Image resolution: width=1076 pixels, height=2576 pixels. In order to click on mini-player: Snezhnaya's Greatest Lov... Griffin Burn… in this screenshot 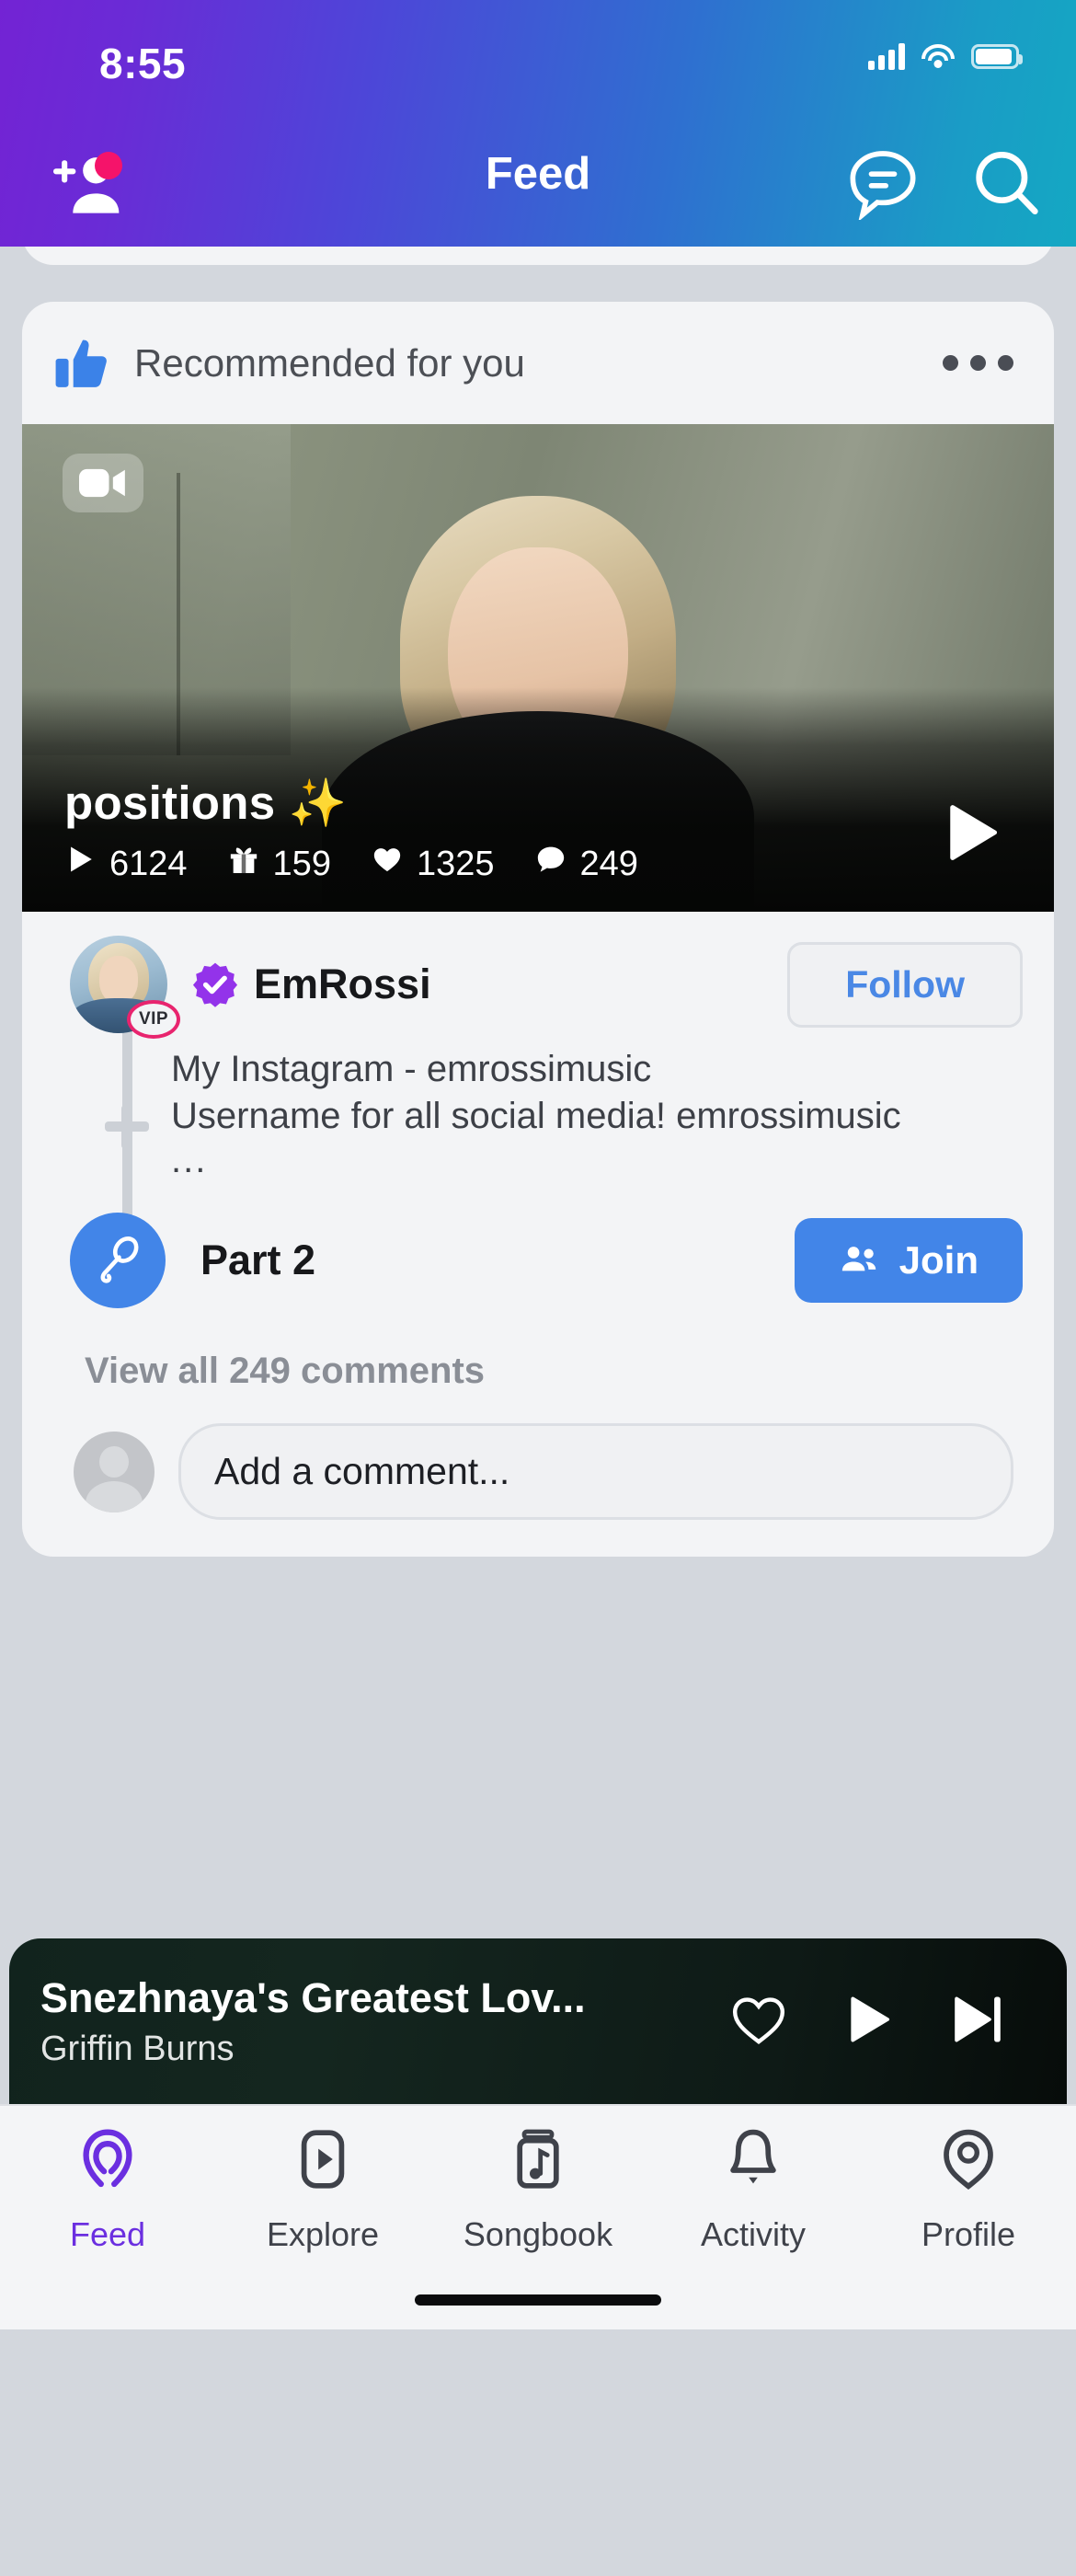, I will do `click(538, 2021)`.